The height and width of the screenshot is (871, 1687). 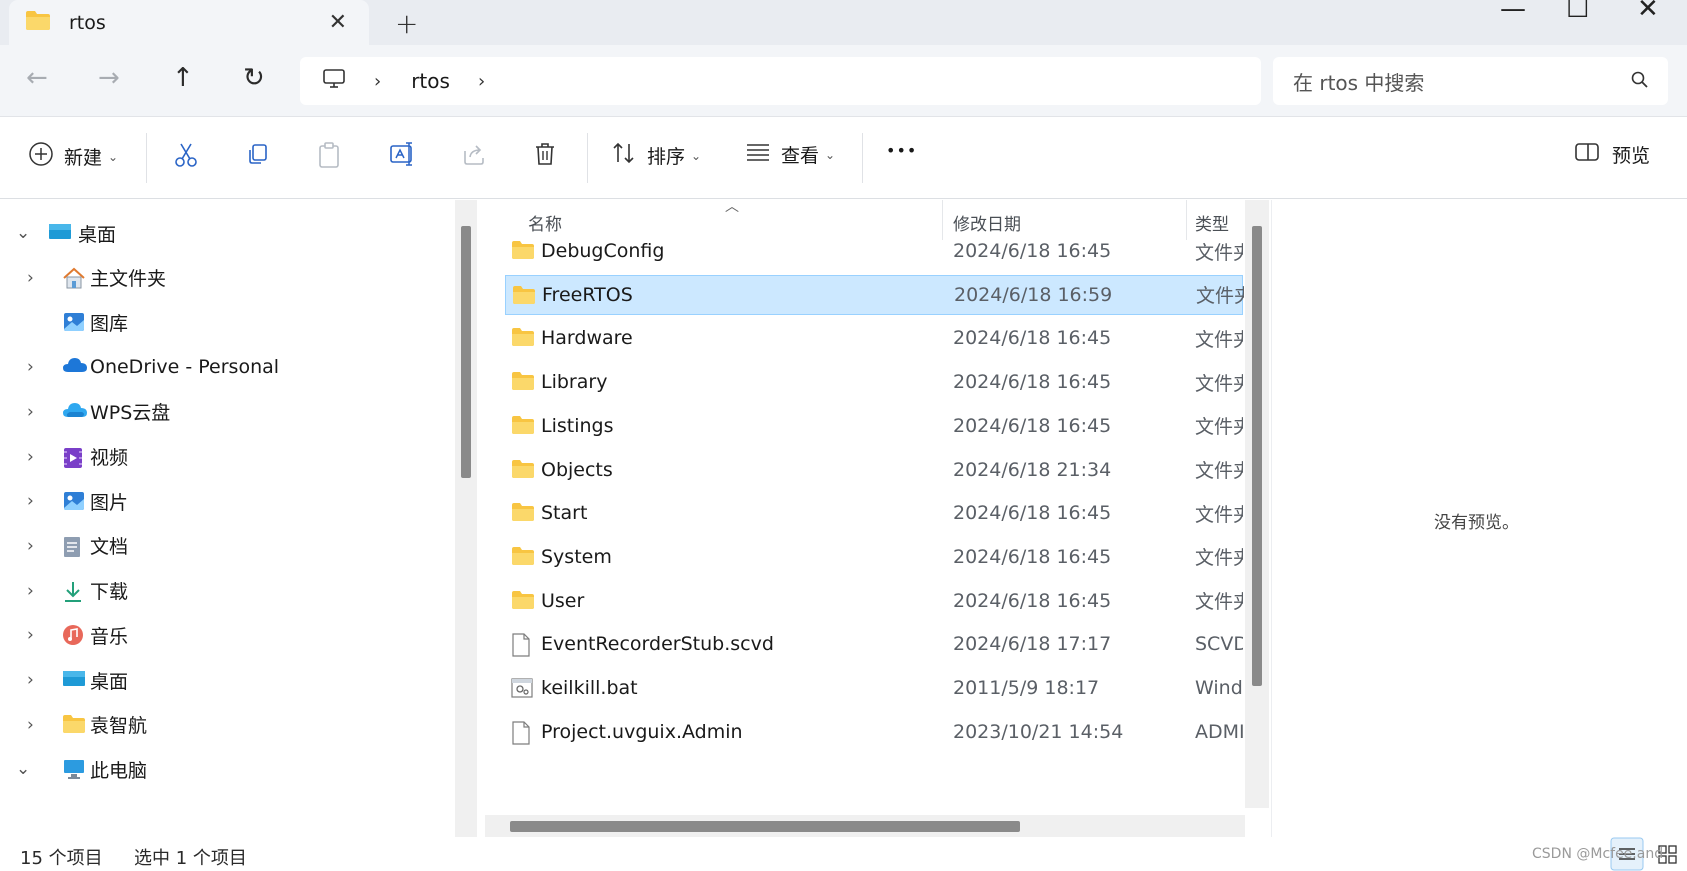 I want to click on up-button: ↑, so click(x=183, y=78).